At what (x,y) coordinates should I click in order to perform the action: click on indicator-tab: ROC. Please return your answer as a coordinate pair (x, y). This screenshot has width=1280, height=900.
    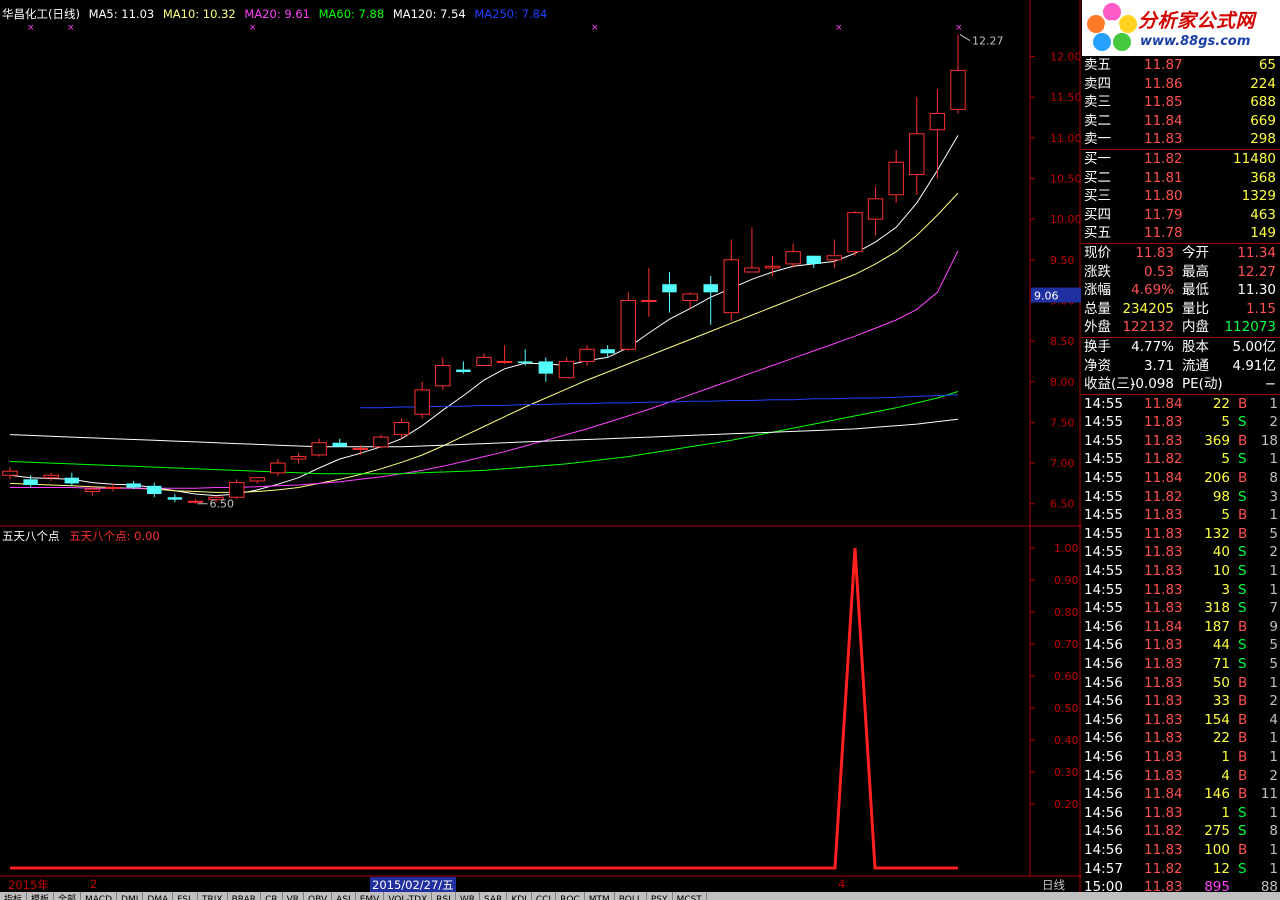
    Looking at the image, I should click on (570, 896).